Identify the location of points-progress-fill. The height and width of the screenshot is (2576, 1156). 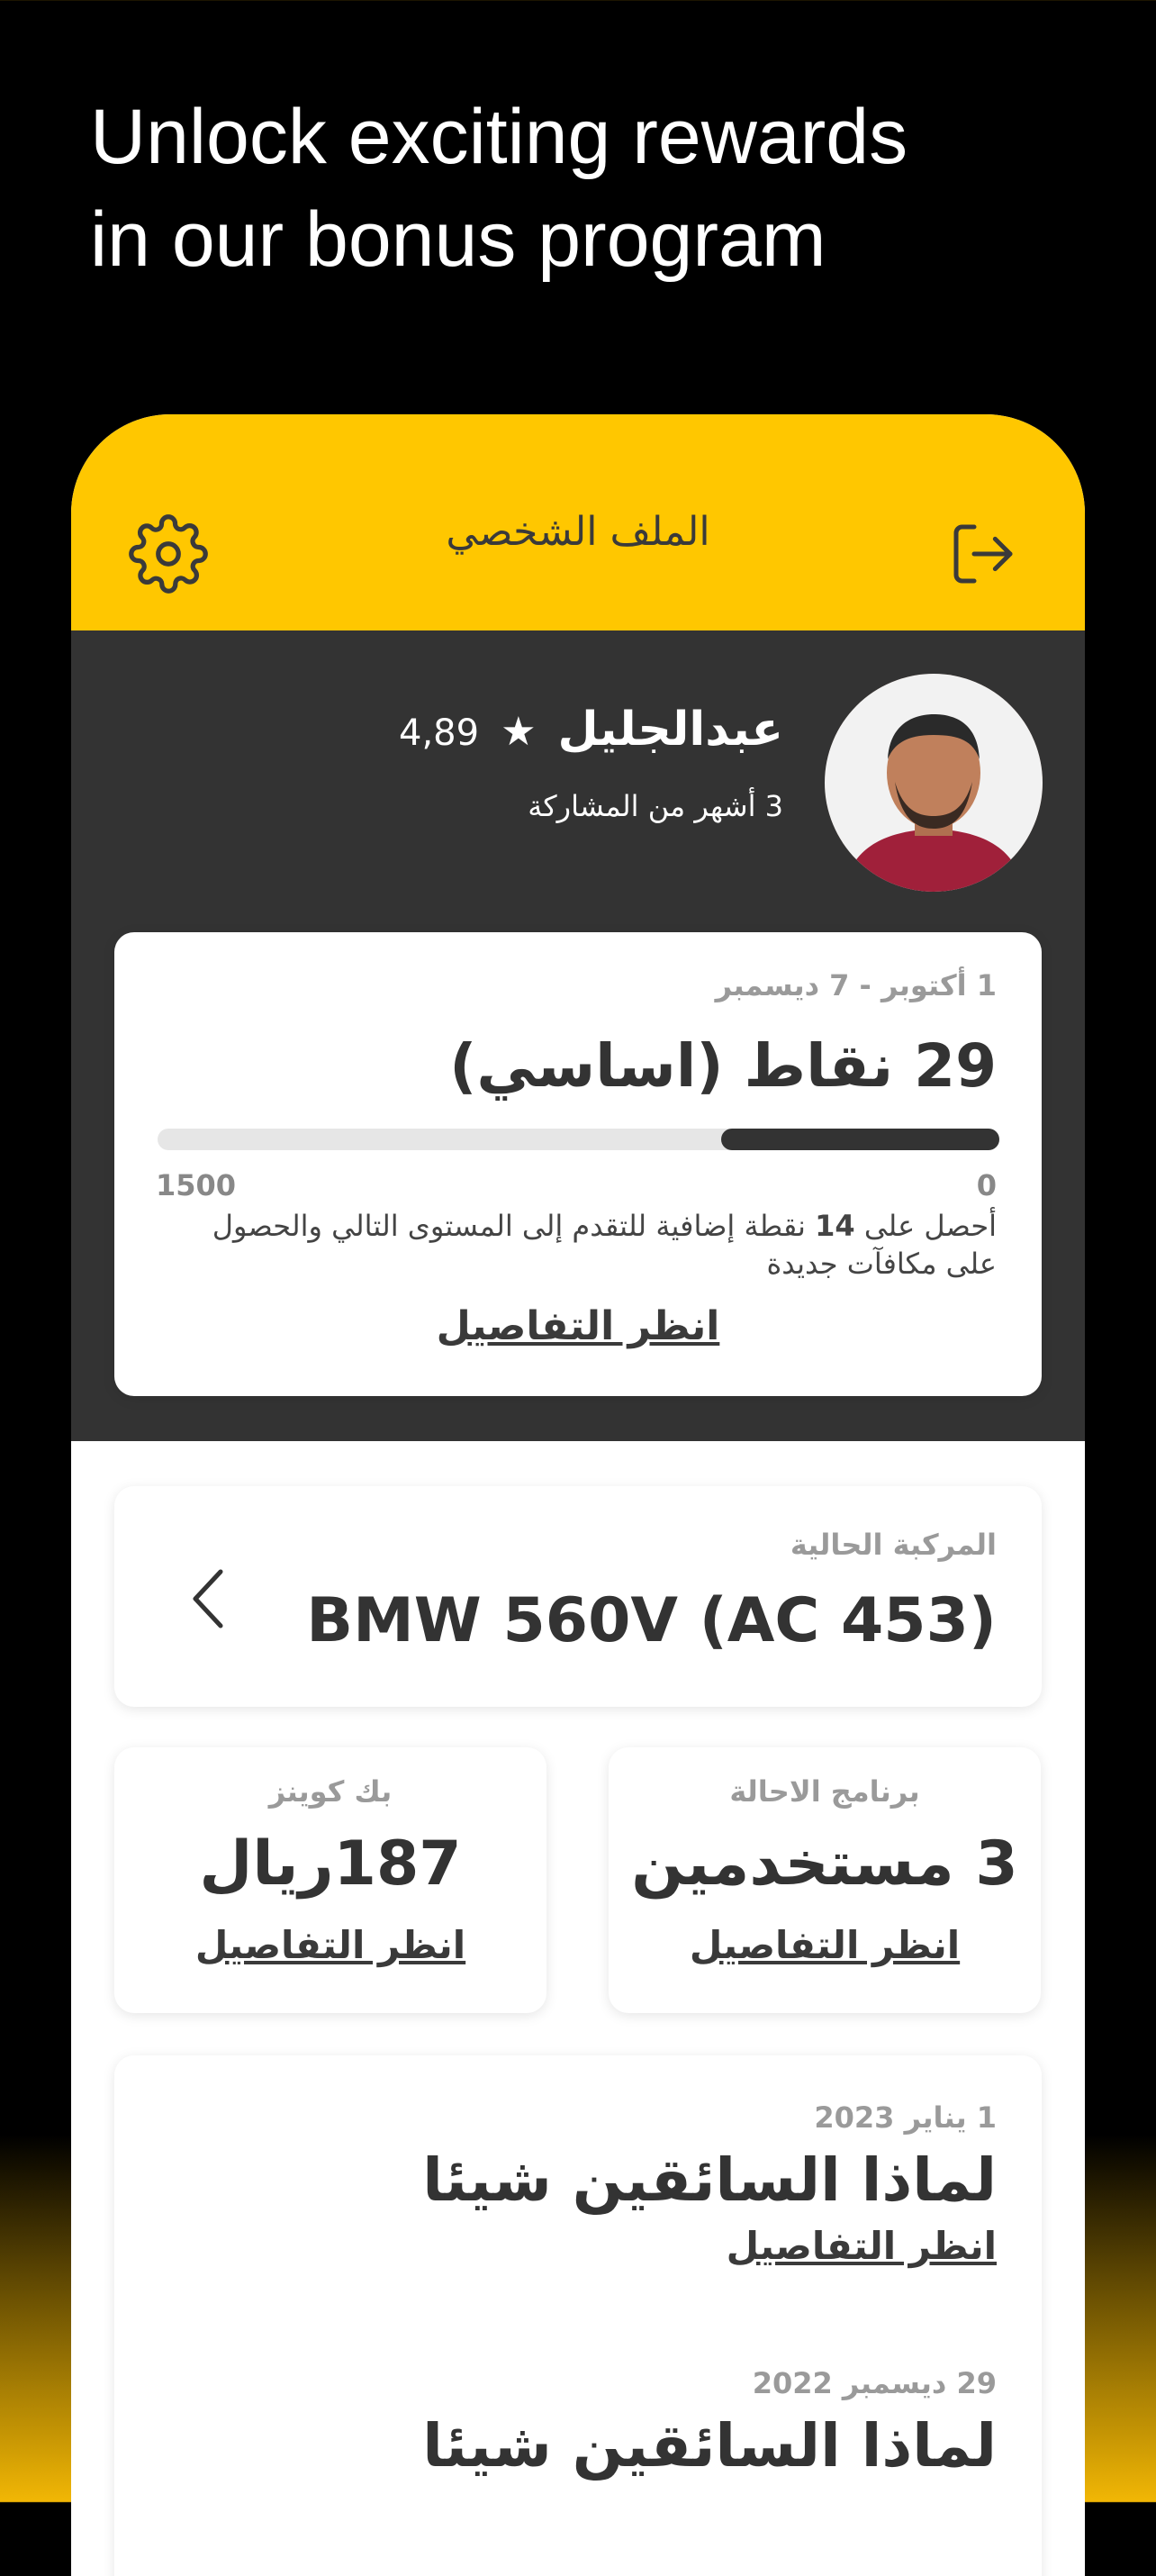
(860, 1139).